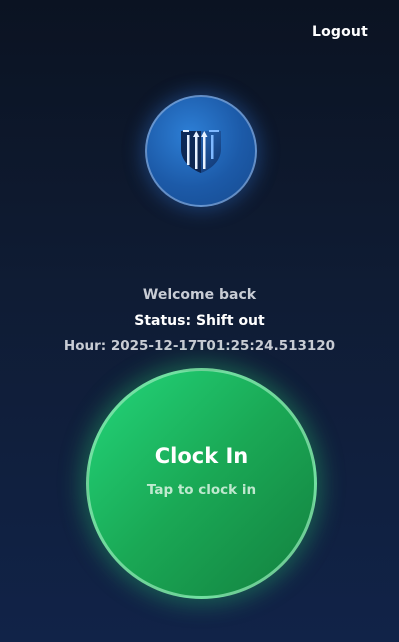  I want to click on welcome-text: Welcome back, so click(199, 295).